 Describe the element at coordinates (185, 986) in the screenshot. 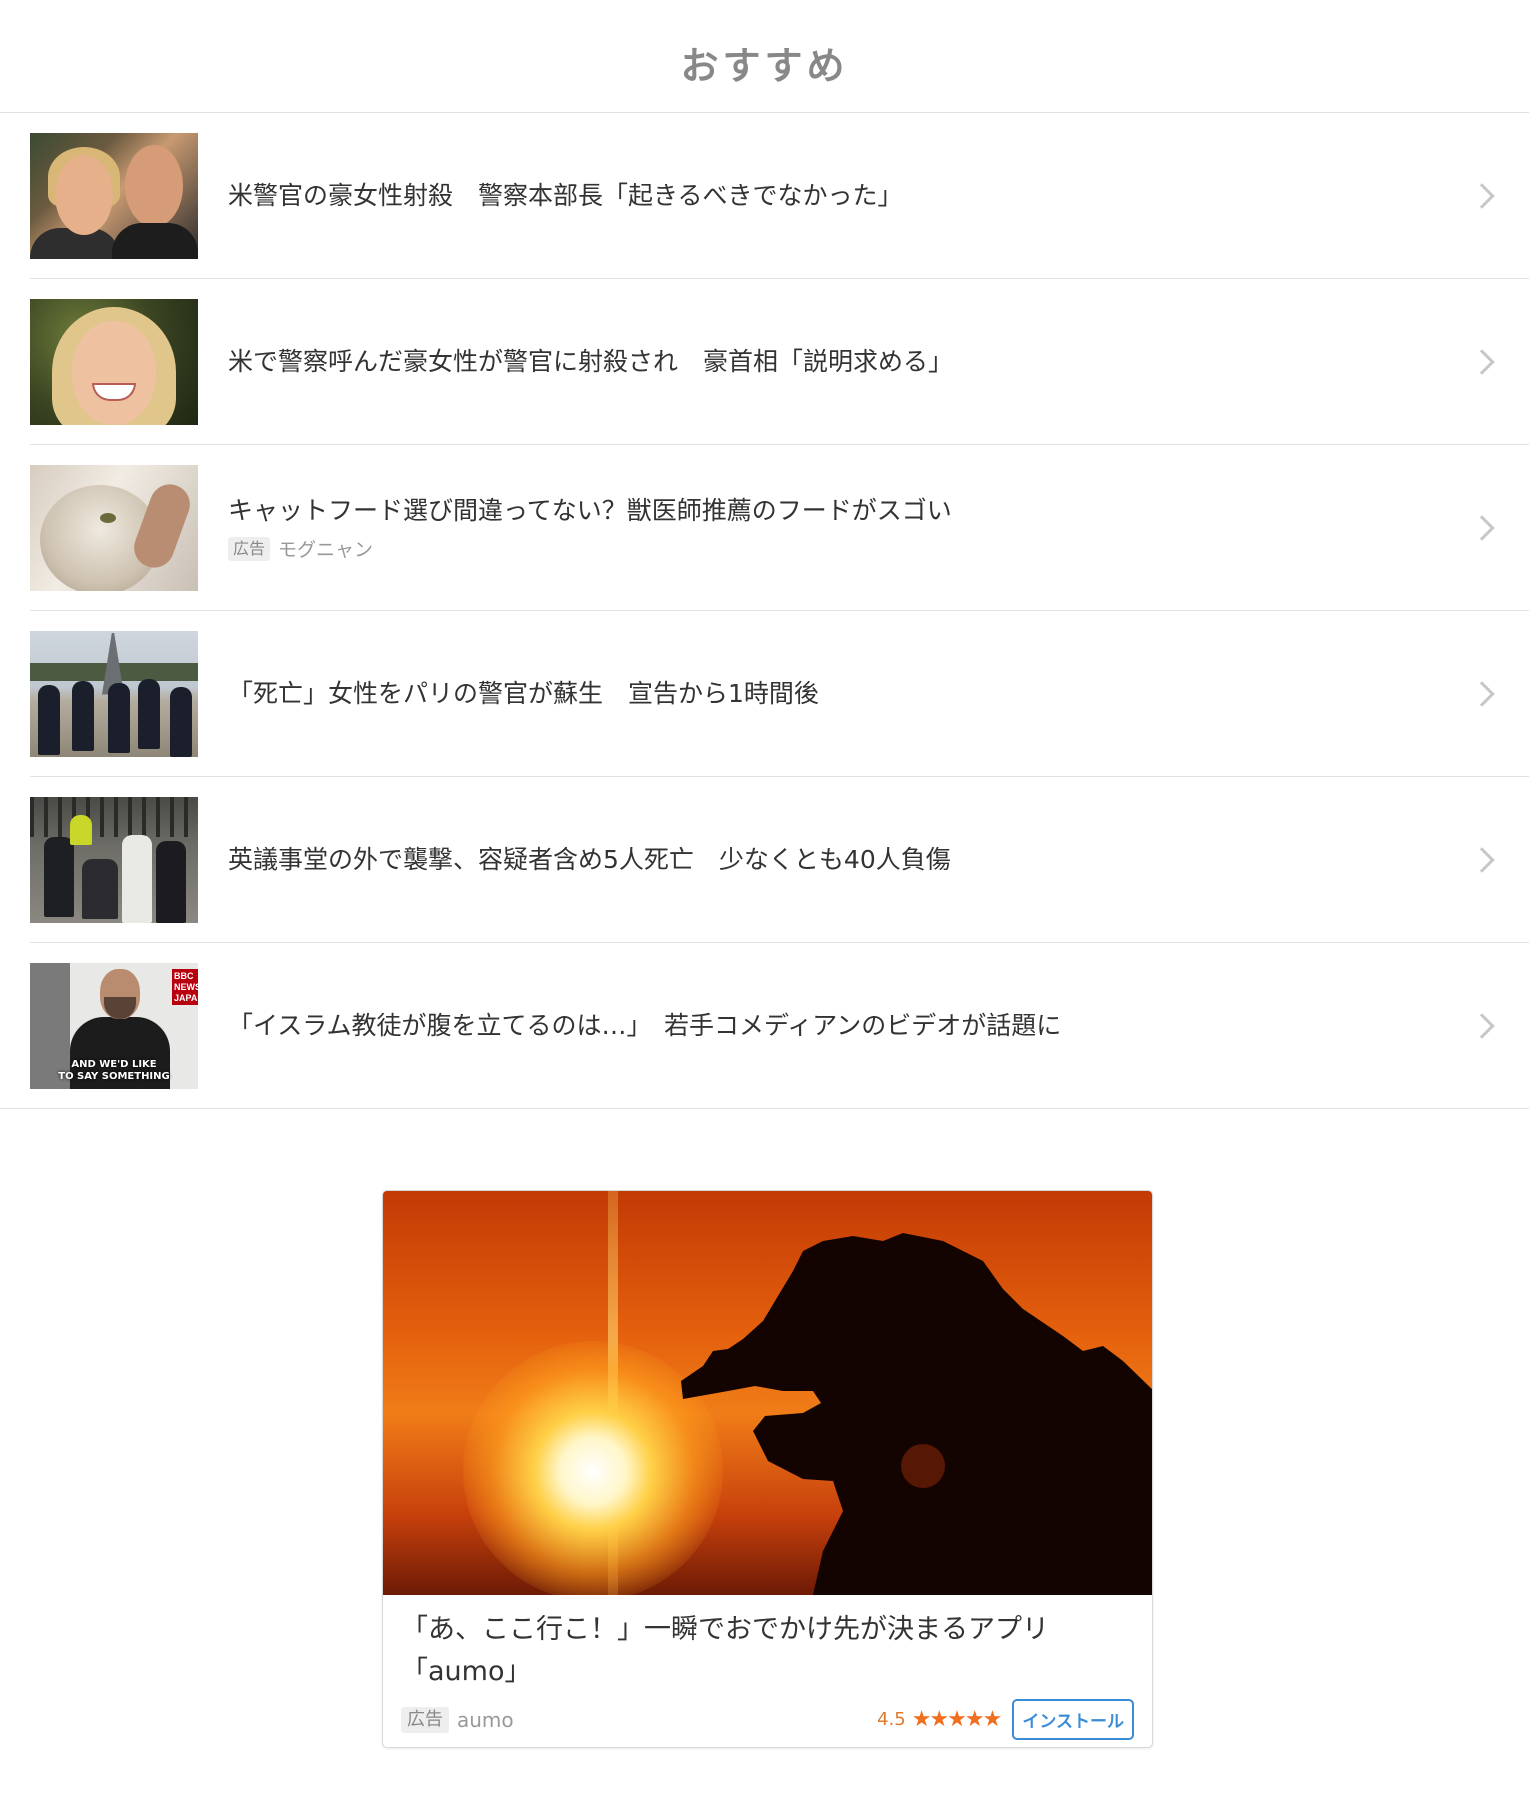

I see `bbc-logo: BBC NEWS JAPAN` at that location.